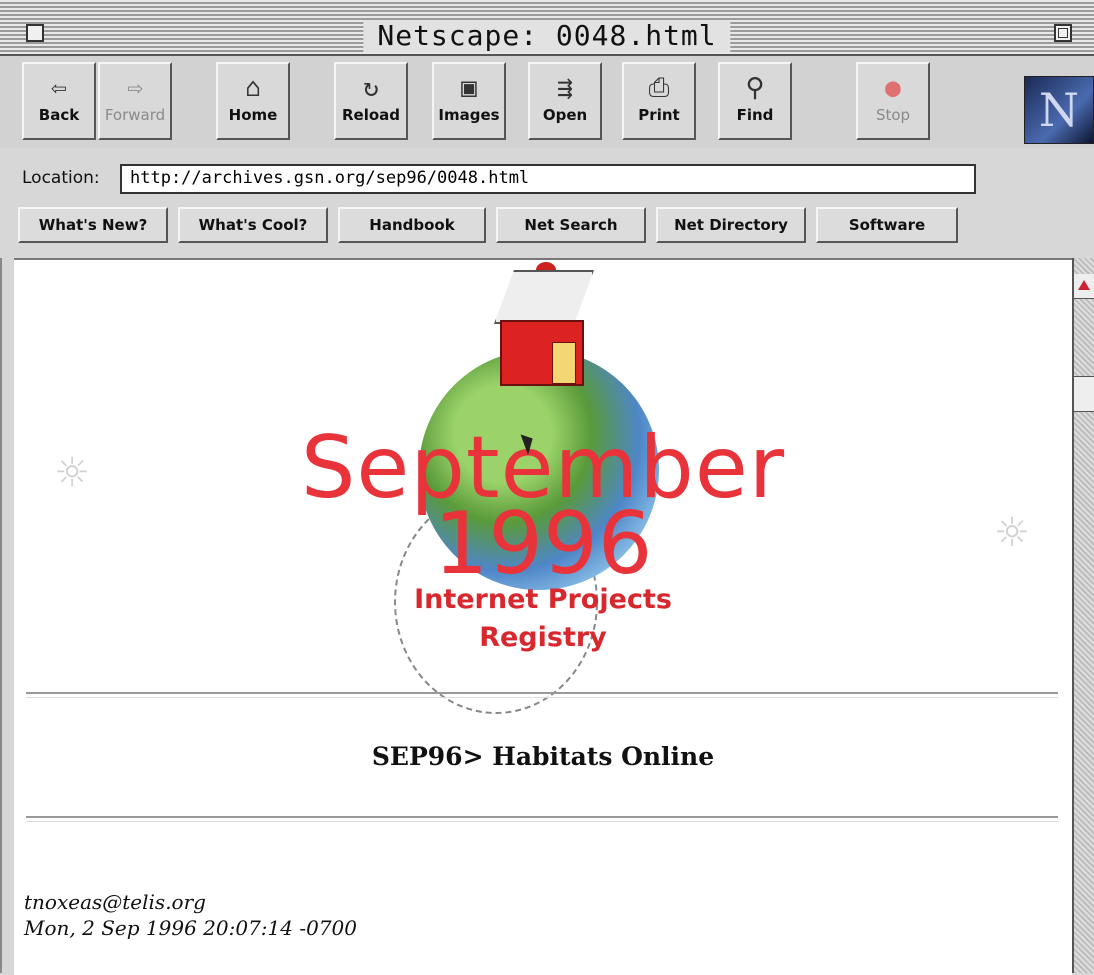  I want to click on netscape-logo: N, so click(1059, 110).